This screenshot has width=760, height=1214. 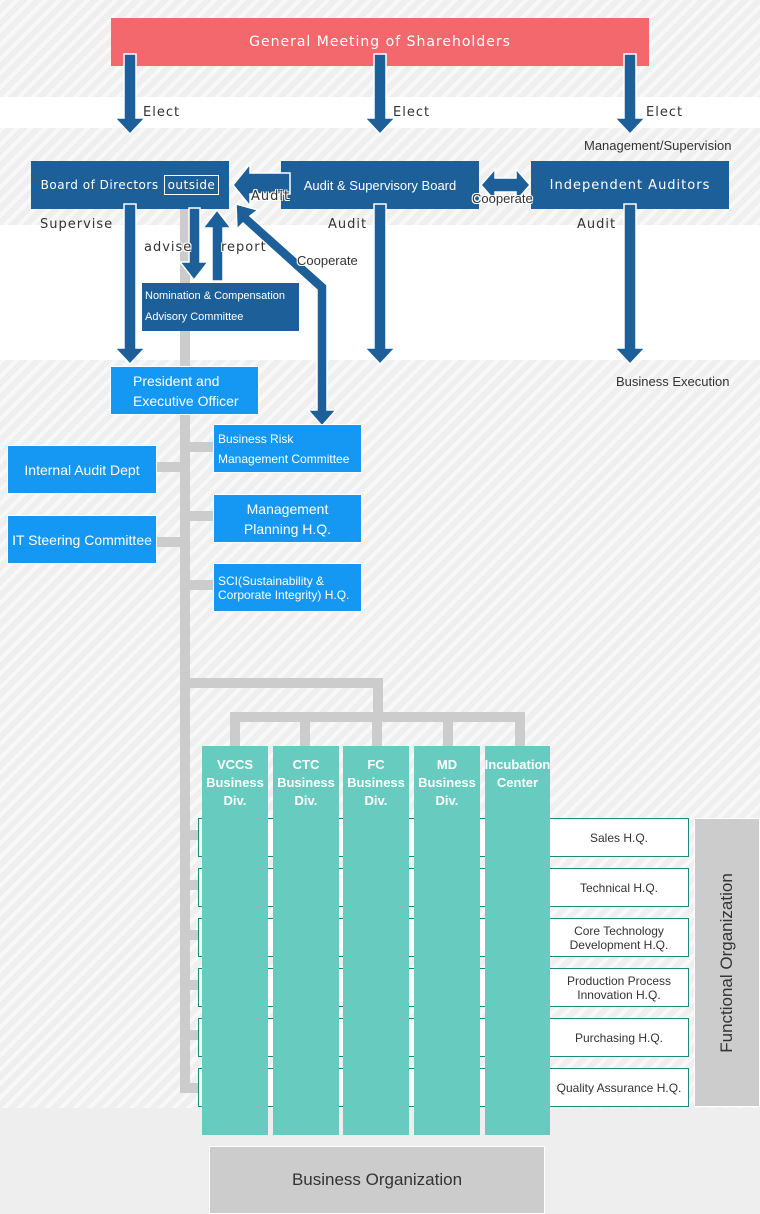 I want to click on sci-line2: Corporate Integrity) H.Q., so click(x=284, y=594).